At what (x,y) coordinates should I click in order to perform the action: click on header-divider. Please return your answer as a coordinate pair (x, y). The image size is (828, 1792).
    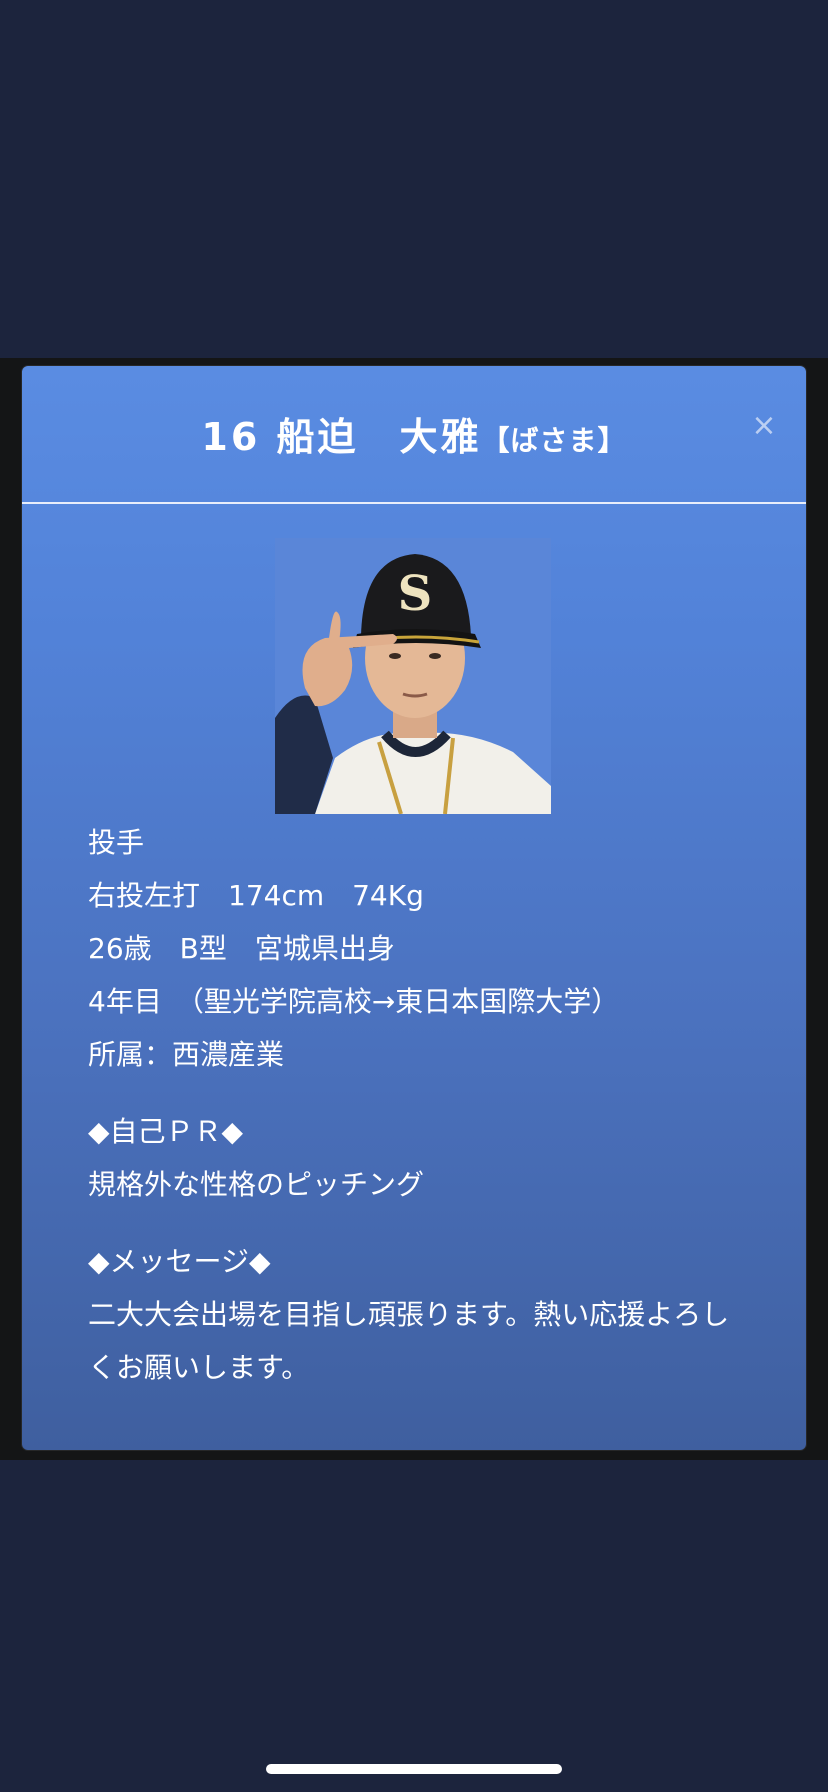
    Looking at the image, I should click on (414, 503).